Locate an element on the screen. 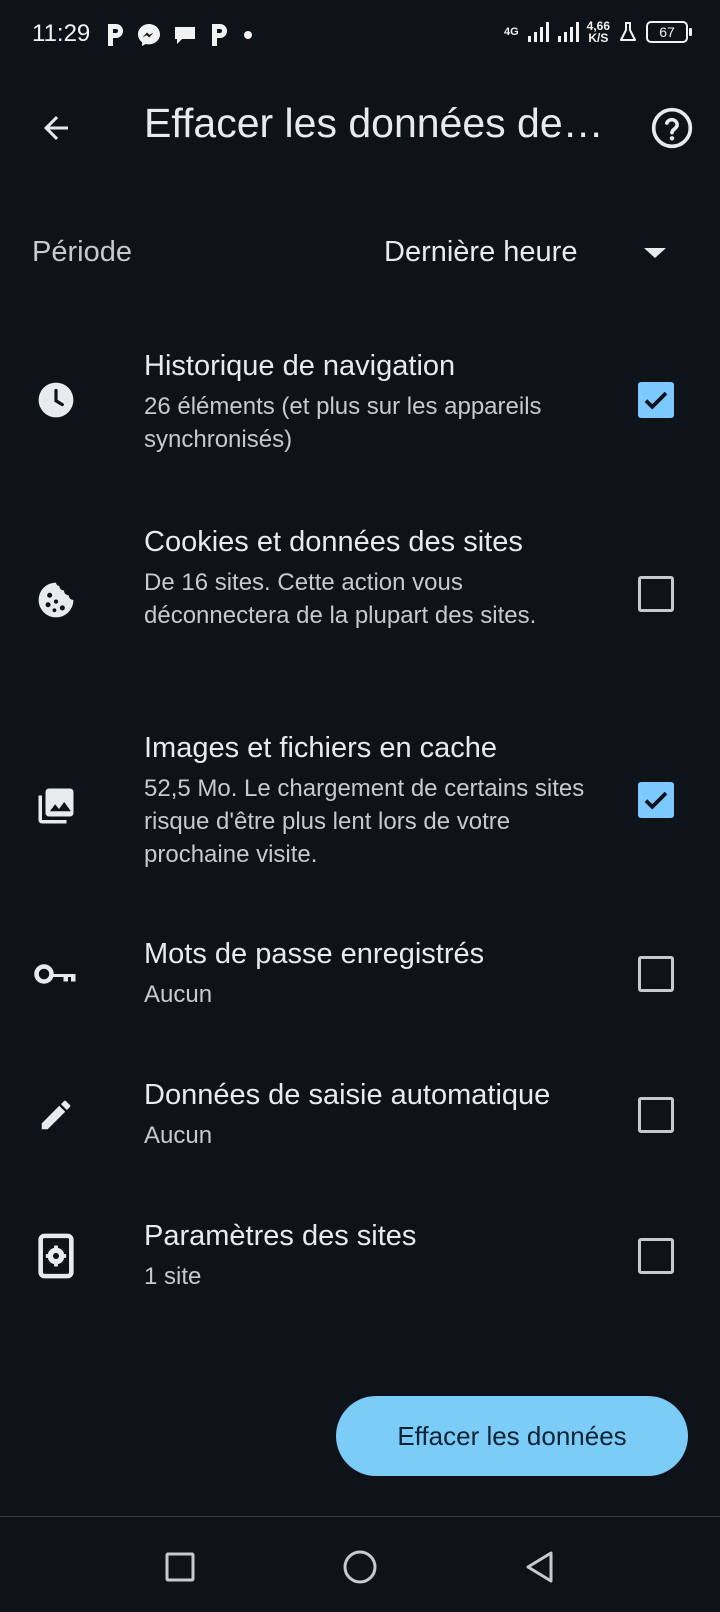 The image size is (720, 1612). home-button is located at coordinates (360, 1567).